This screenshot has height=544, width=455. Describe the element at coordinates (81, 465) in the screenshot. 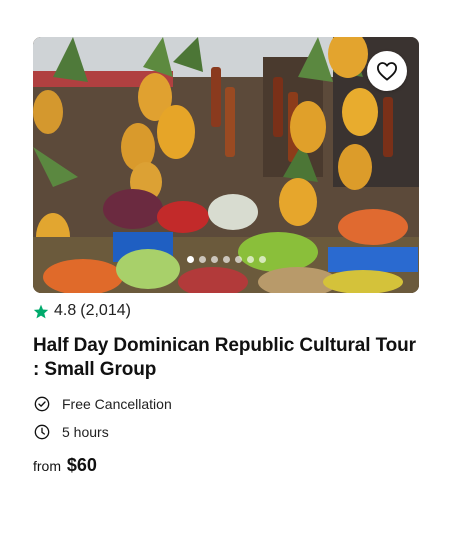

I see `price-amount: $60` at that location.